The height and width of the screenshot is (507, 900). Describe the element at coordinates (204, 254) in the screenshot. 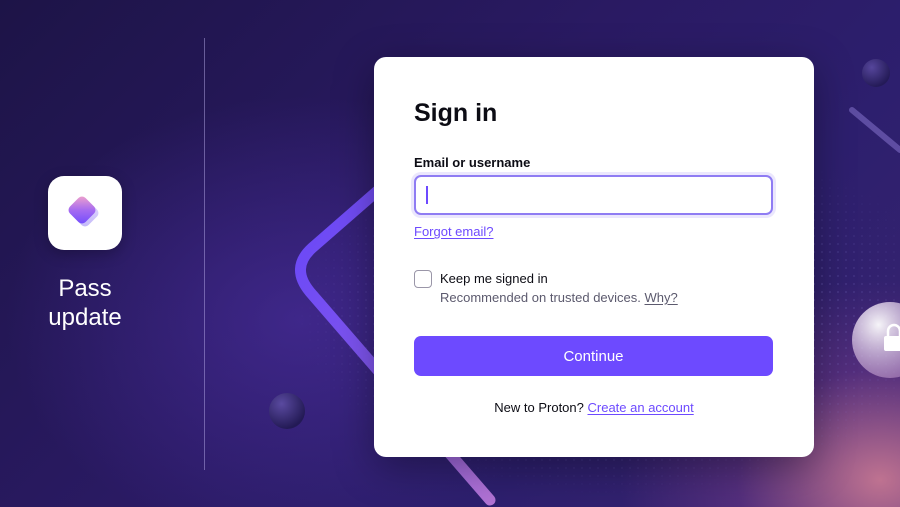

I see `vertical-divider` at that location.